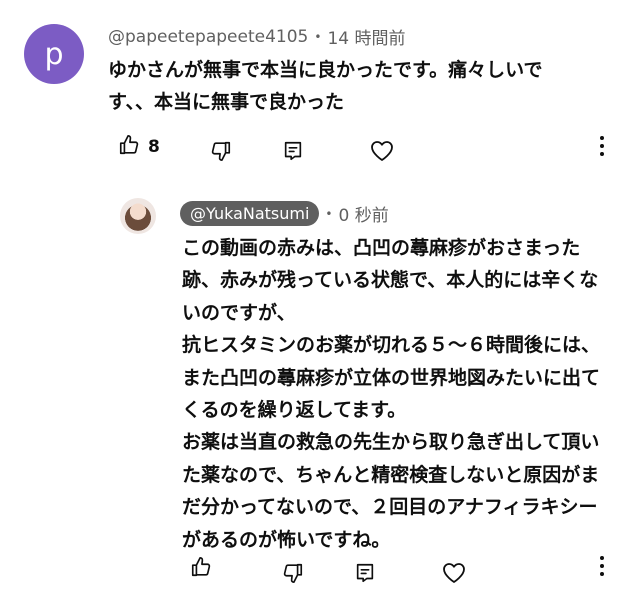 Image resolution: width=640 pixels, height=608 pixels. I want to click on reply-reply-button, so click(365, 575).